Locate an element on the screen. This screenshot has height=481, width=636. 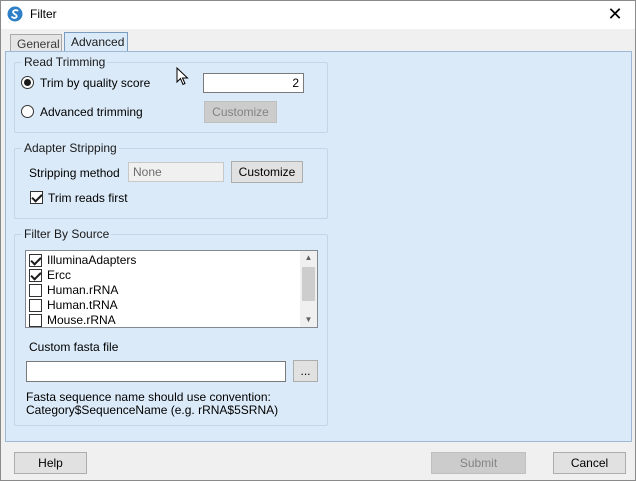
help-button: Help is located at coordinates (50, 463).